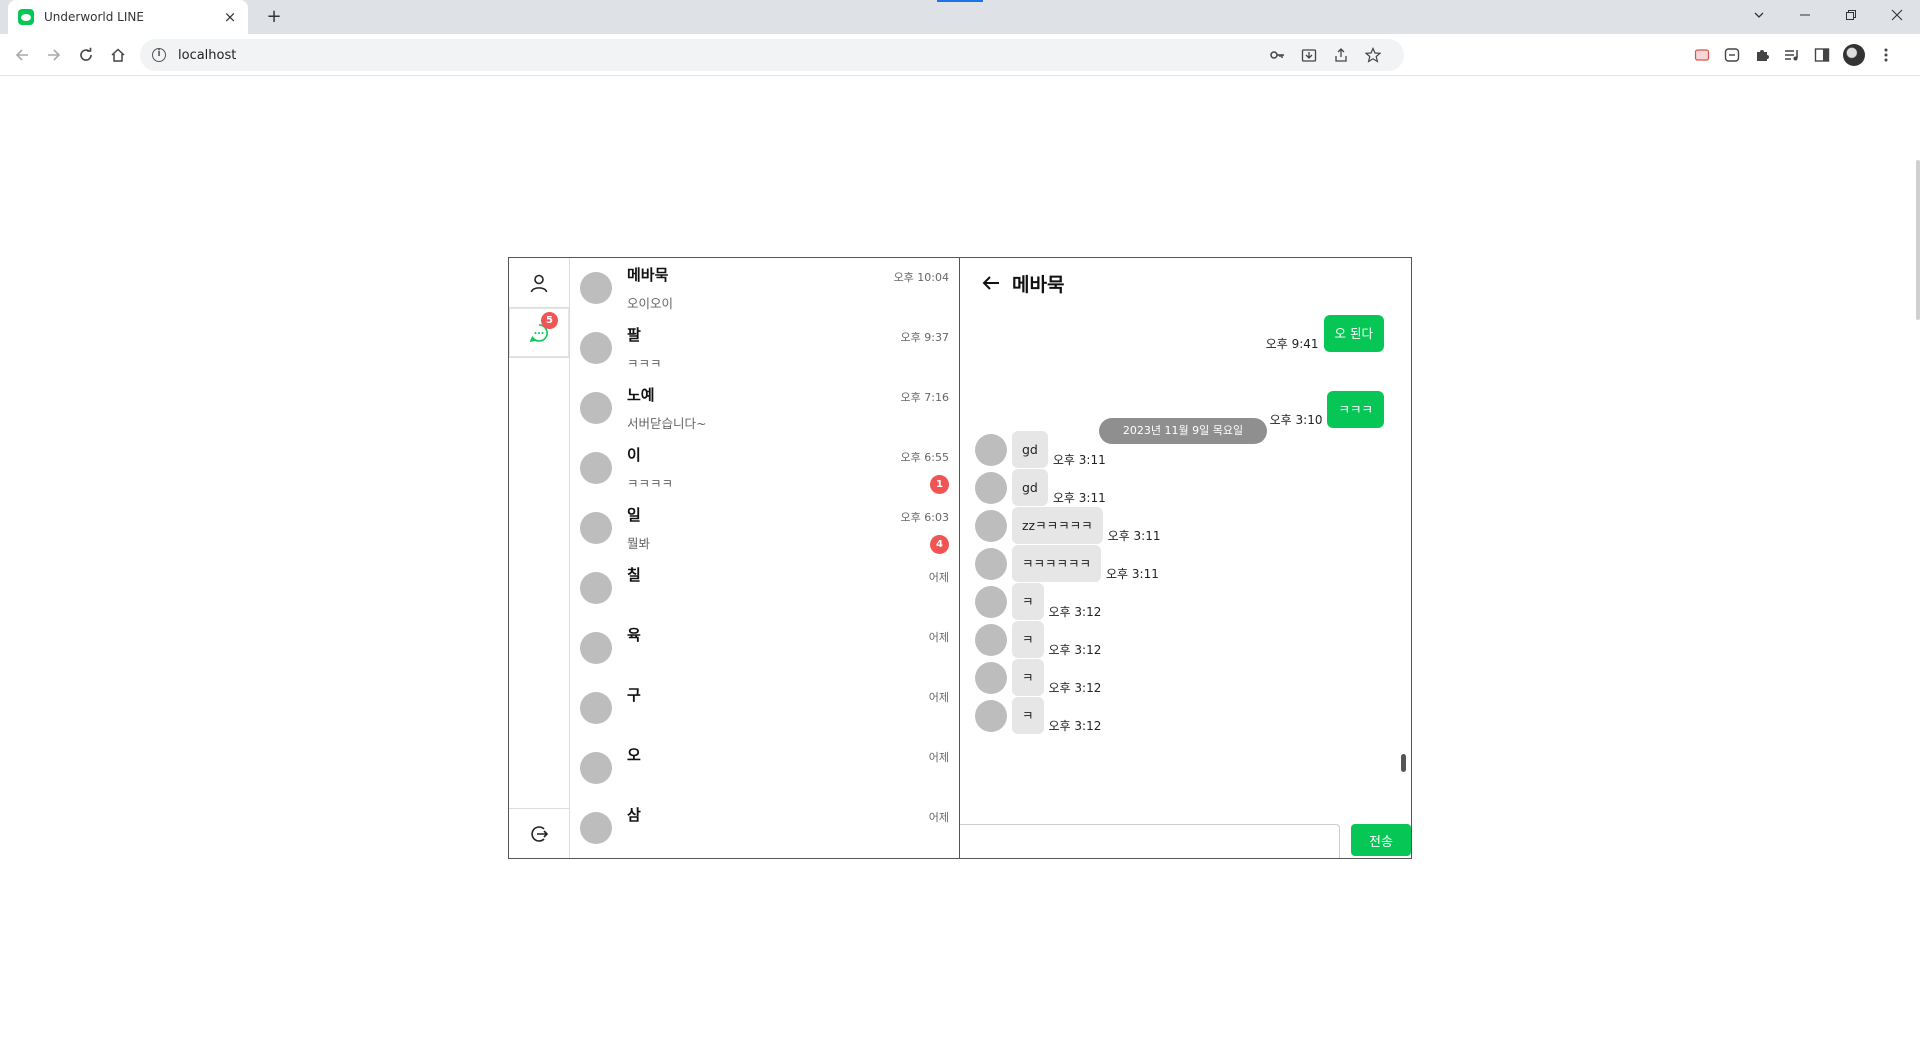 This screenshot has width=1920, height=1040. I want to click on received-message: zzㅋㅋㅋㅋㅋ 오후 3:11, so click(1070, 525).